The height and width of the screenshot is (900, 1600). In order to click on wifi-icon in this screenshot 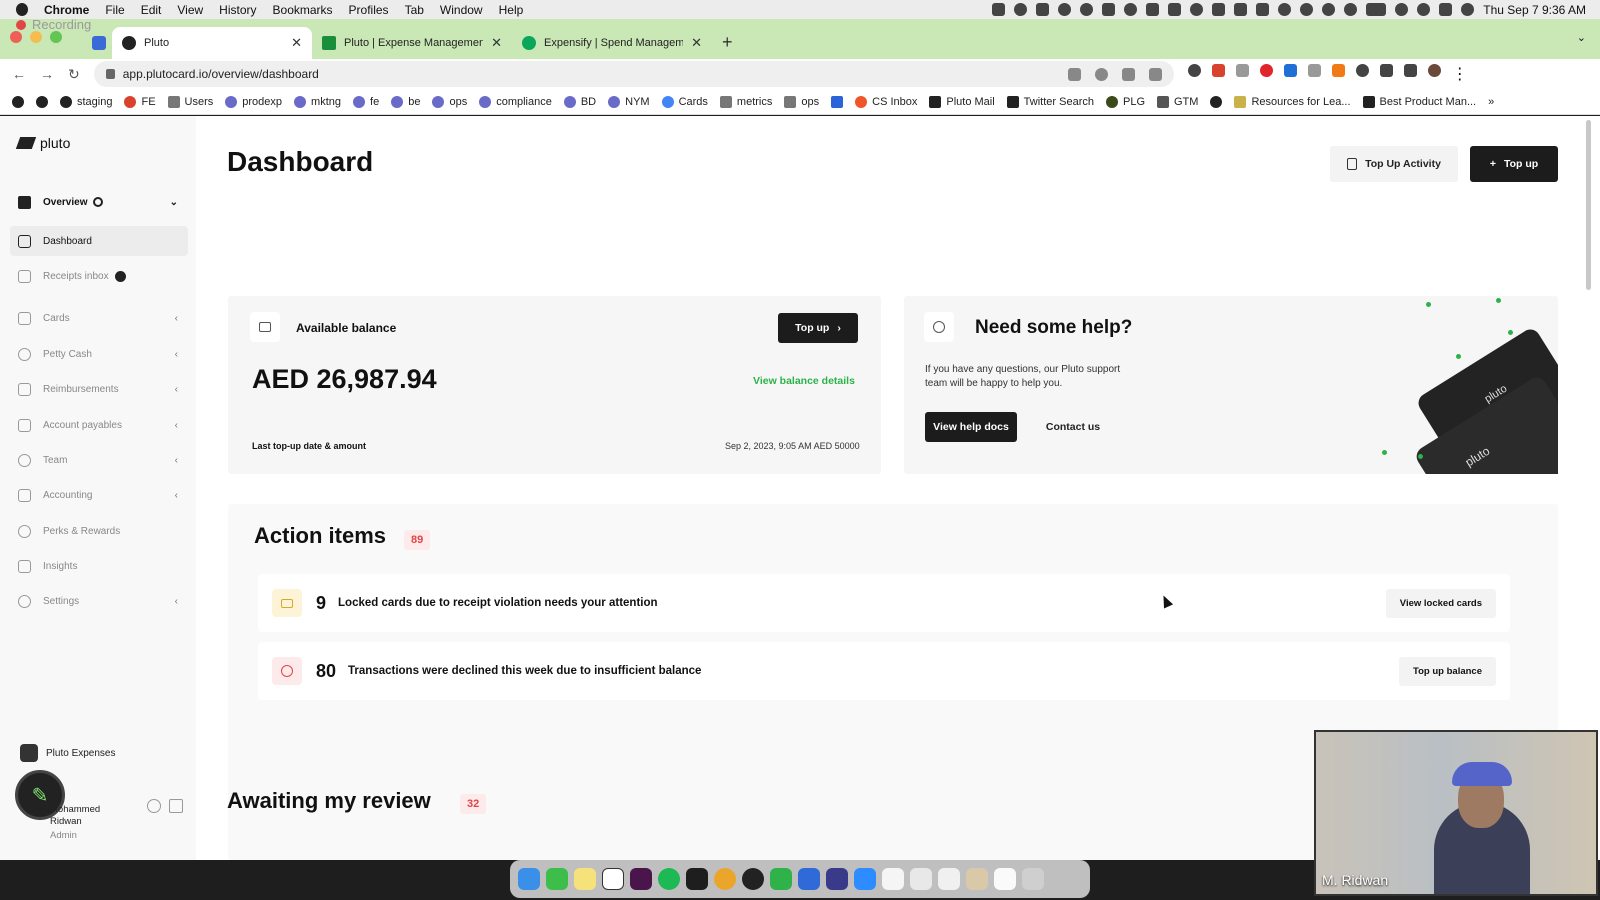, I will do `click(1402, 9)`.